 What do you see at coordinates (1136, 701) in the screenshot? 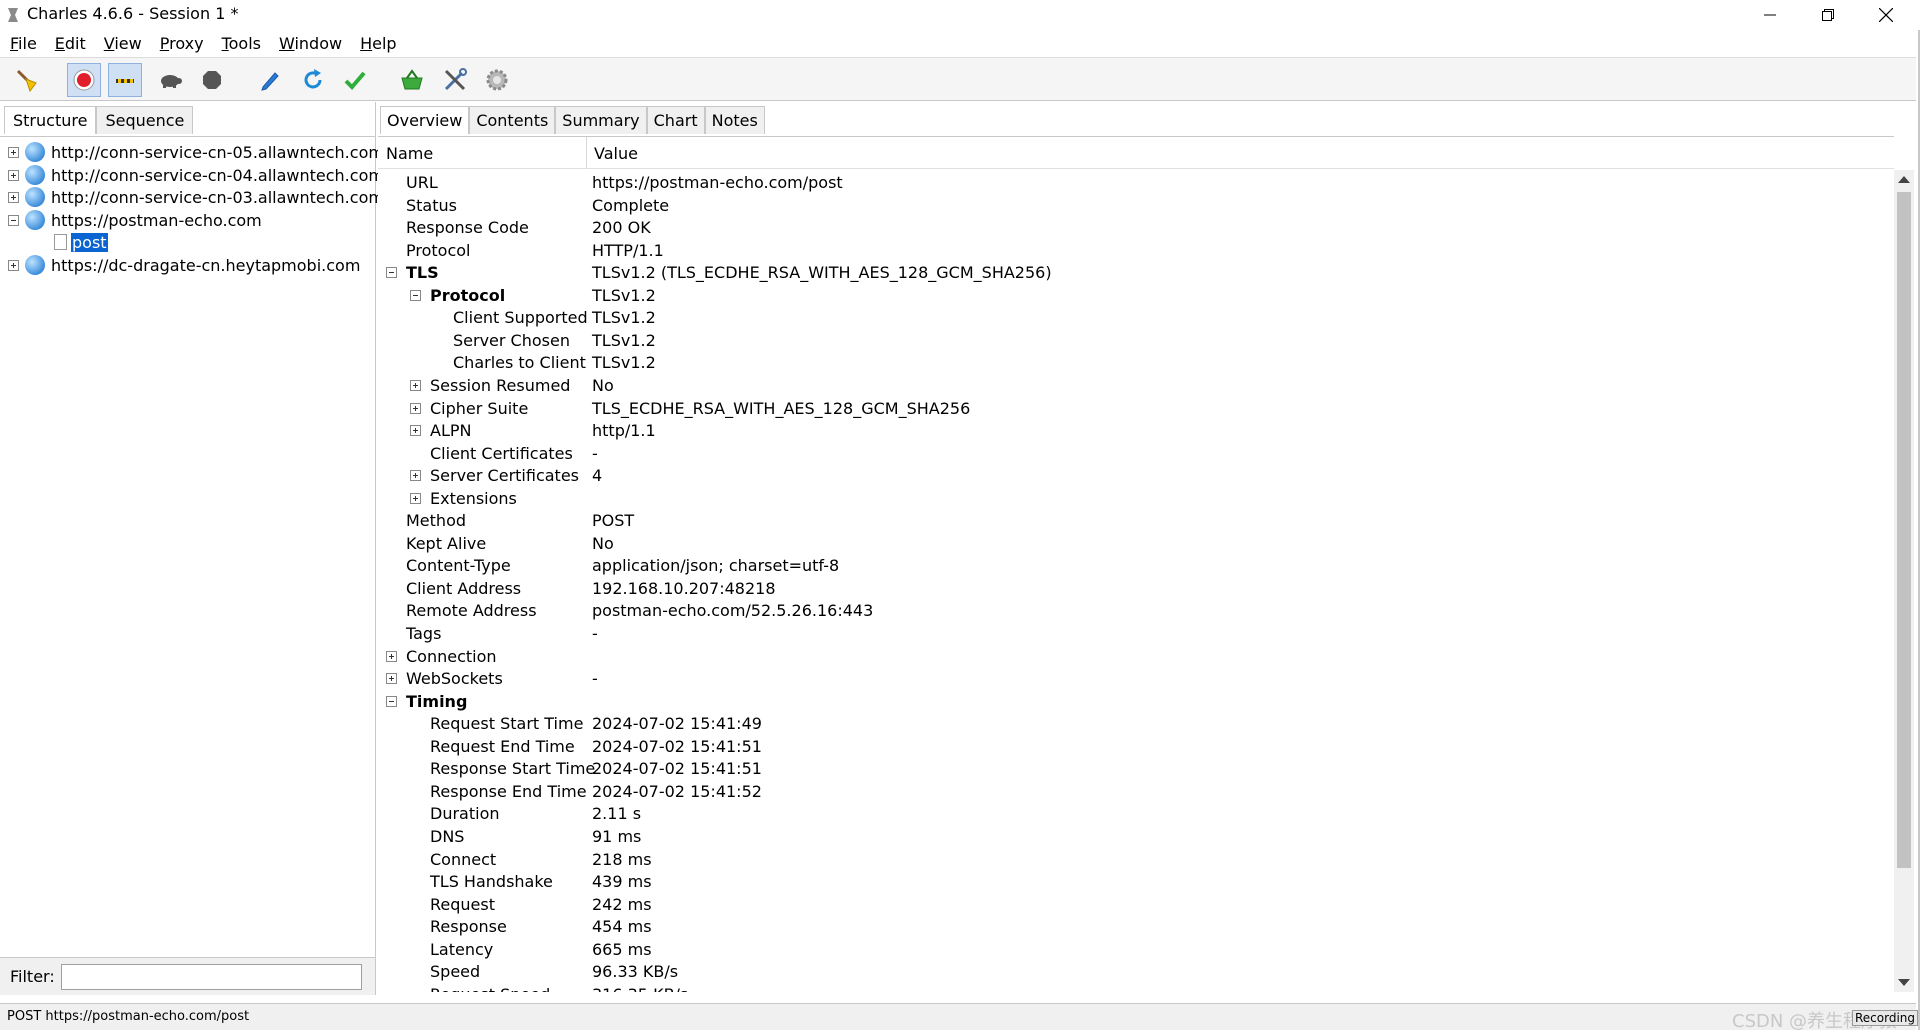
I see `table-row: Timing` at bounding box center [1136, 701].